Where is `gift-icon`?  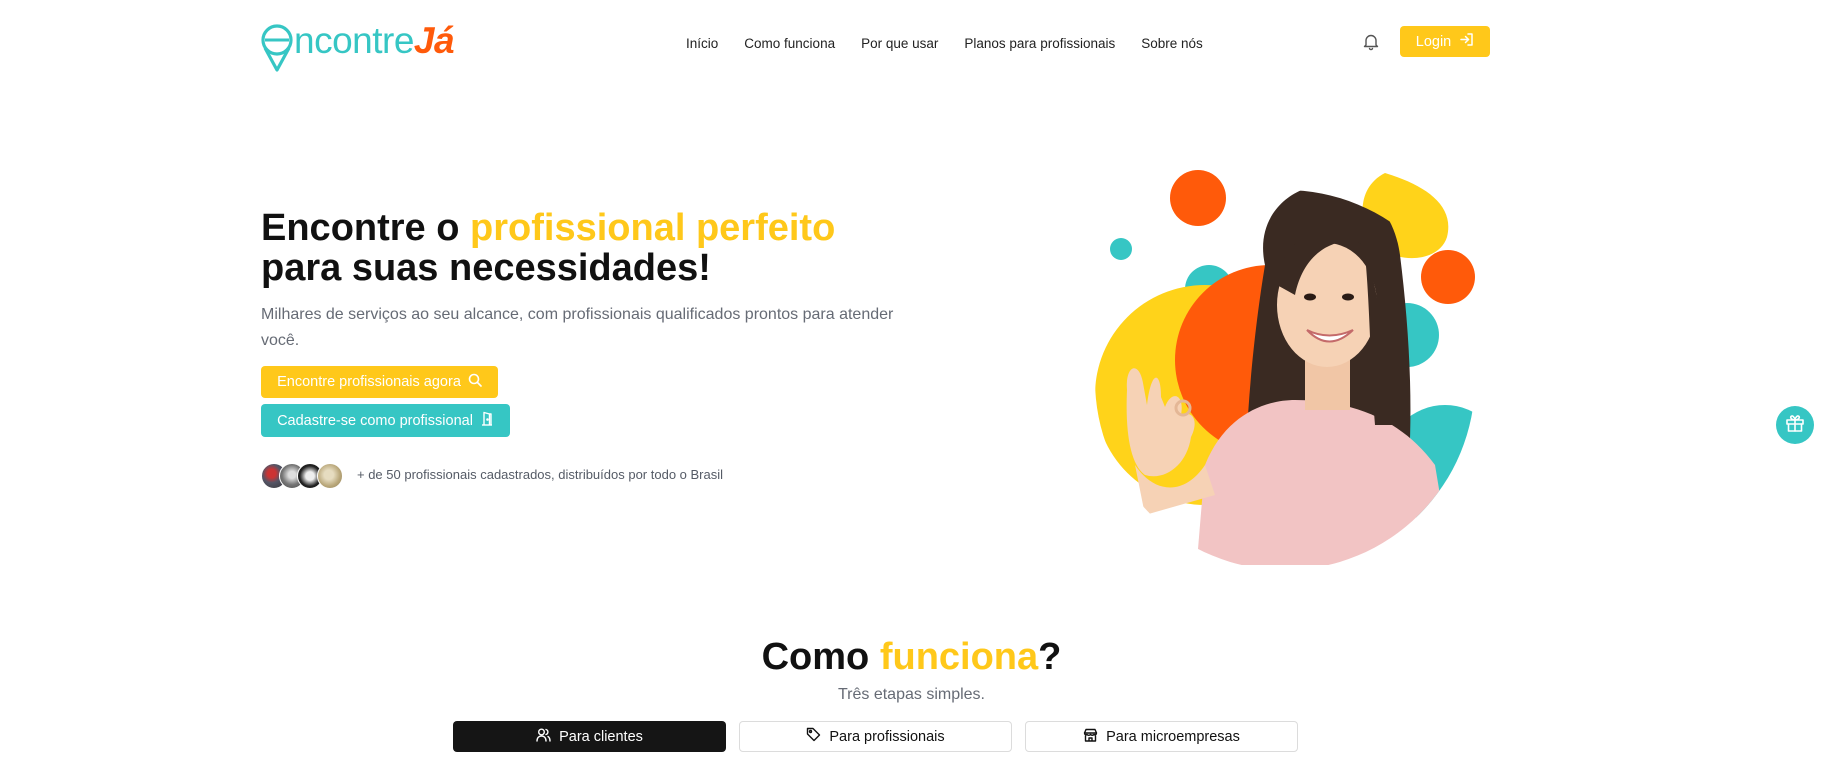 gift-icon is located at coordinates (1795, 425).